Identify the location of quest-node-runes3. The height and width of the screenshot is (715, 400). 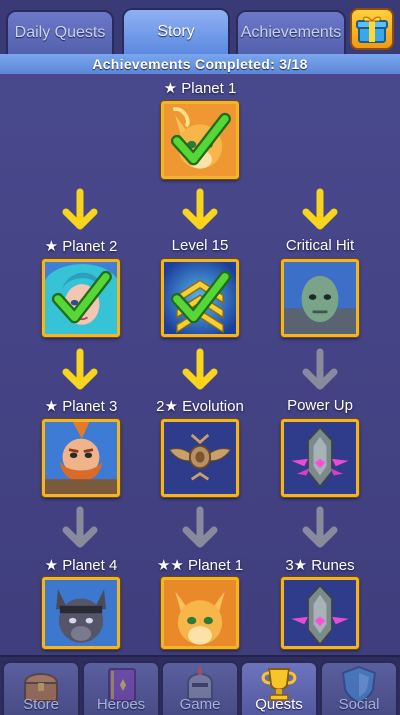
(320, 613).